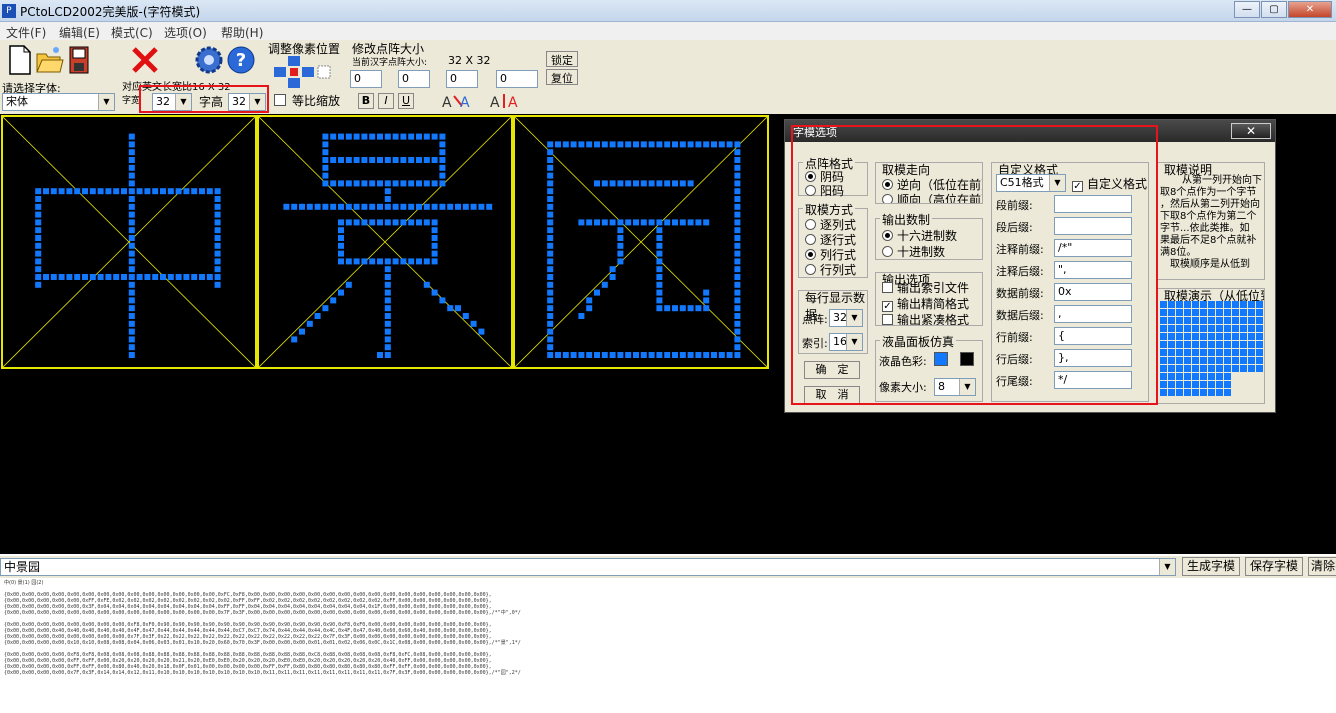 This screenshot has height=713, width=1336. I want to click on glyph-cell-yuan, so click(641, 242).